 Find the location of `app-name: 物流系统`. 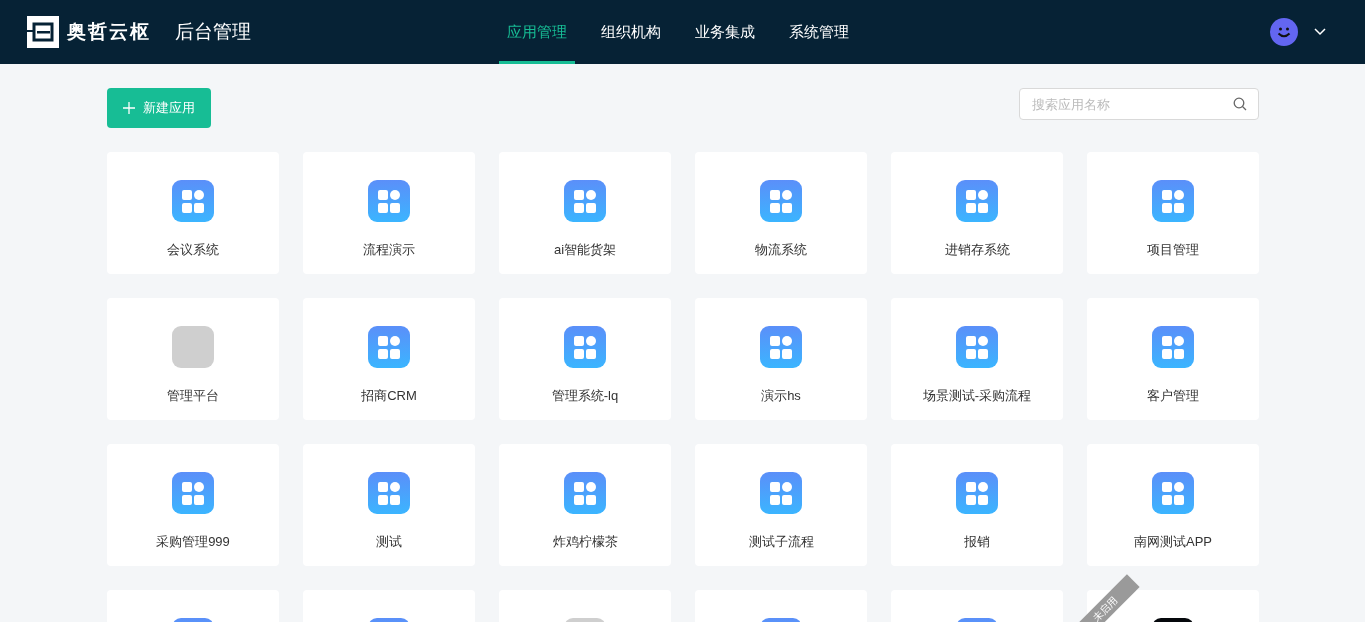

app-name: 物流系统 is located at coordinates (781, 250).